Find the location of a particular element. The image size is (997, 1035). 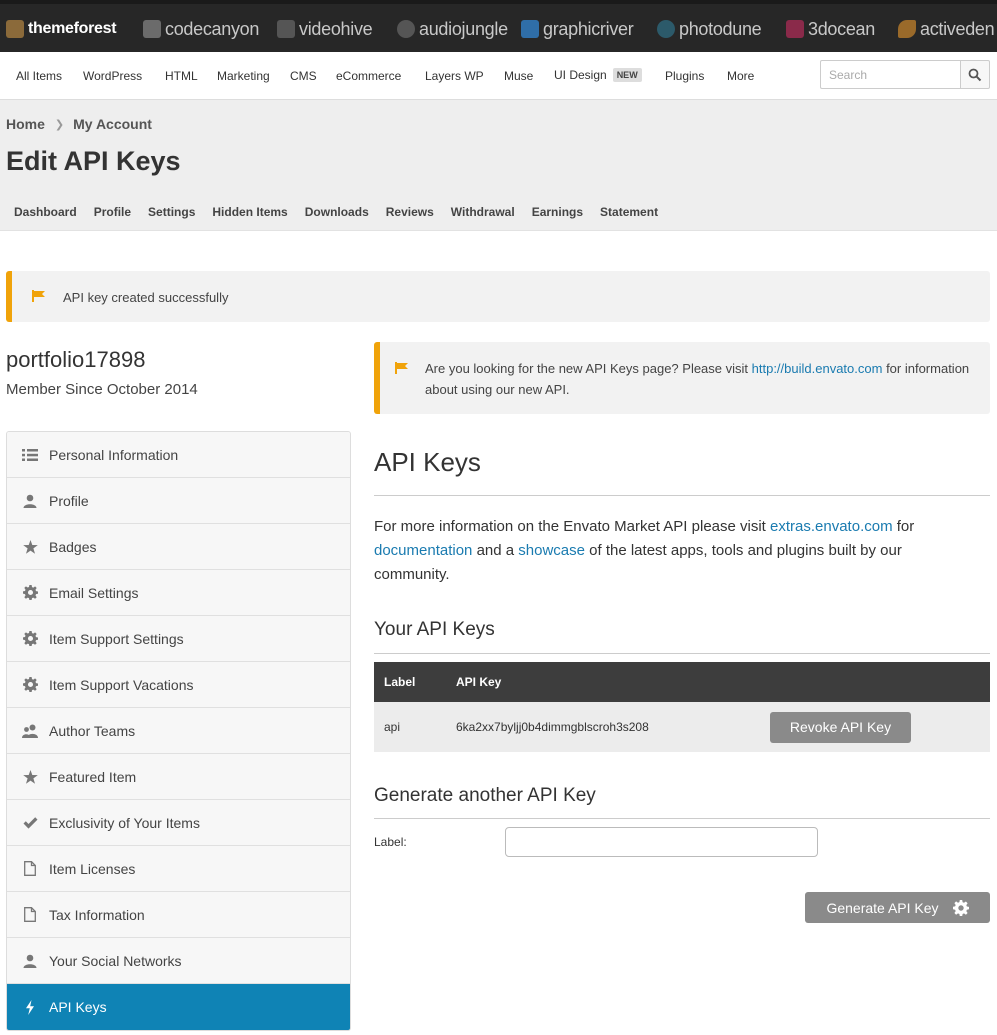

category-marketing: Marketing is located at coordinates (243, 76).